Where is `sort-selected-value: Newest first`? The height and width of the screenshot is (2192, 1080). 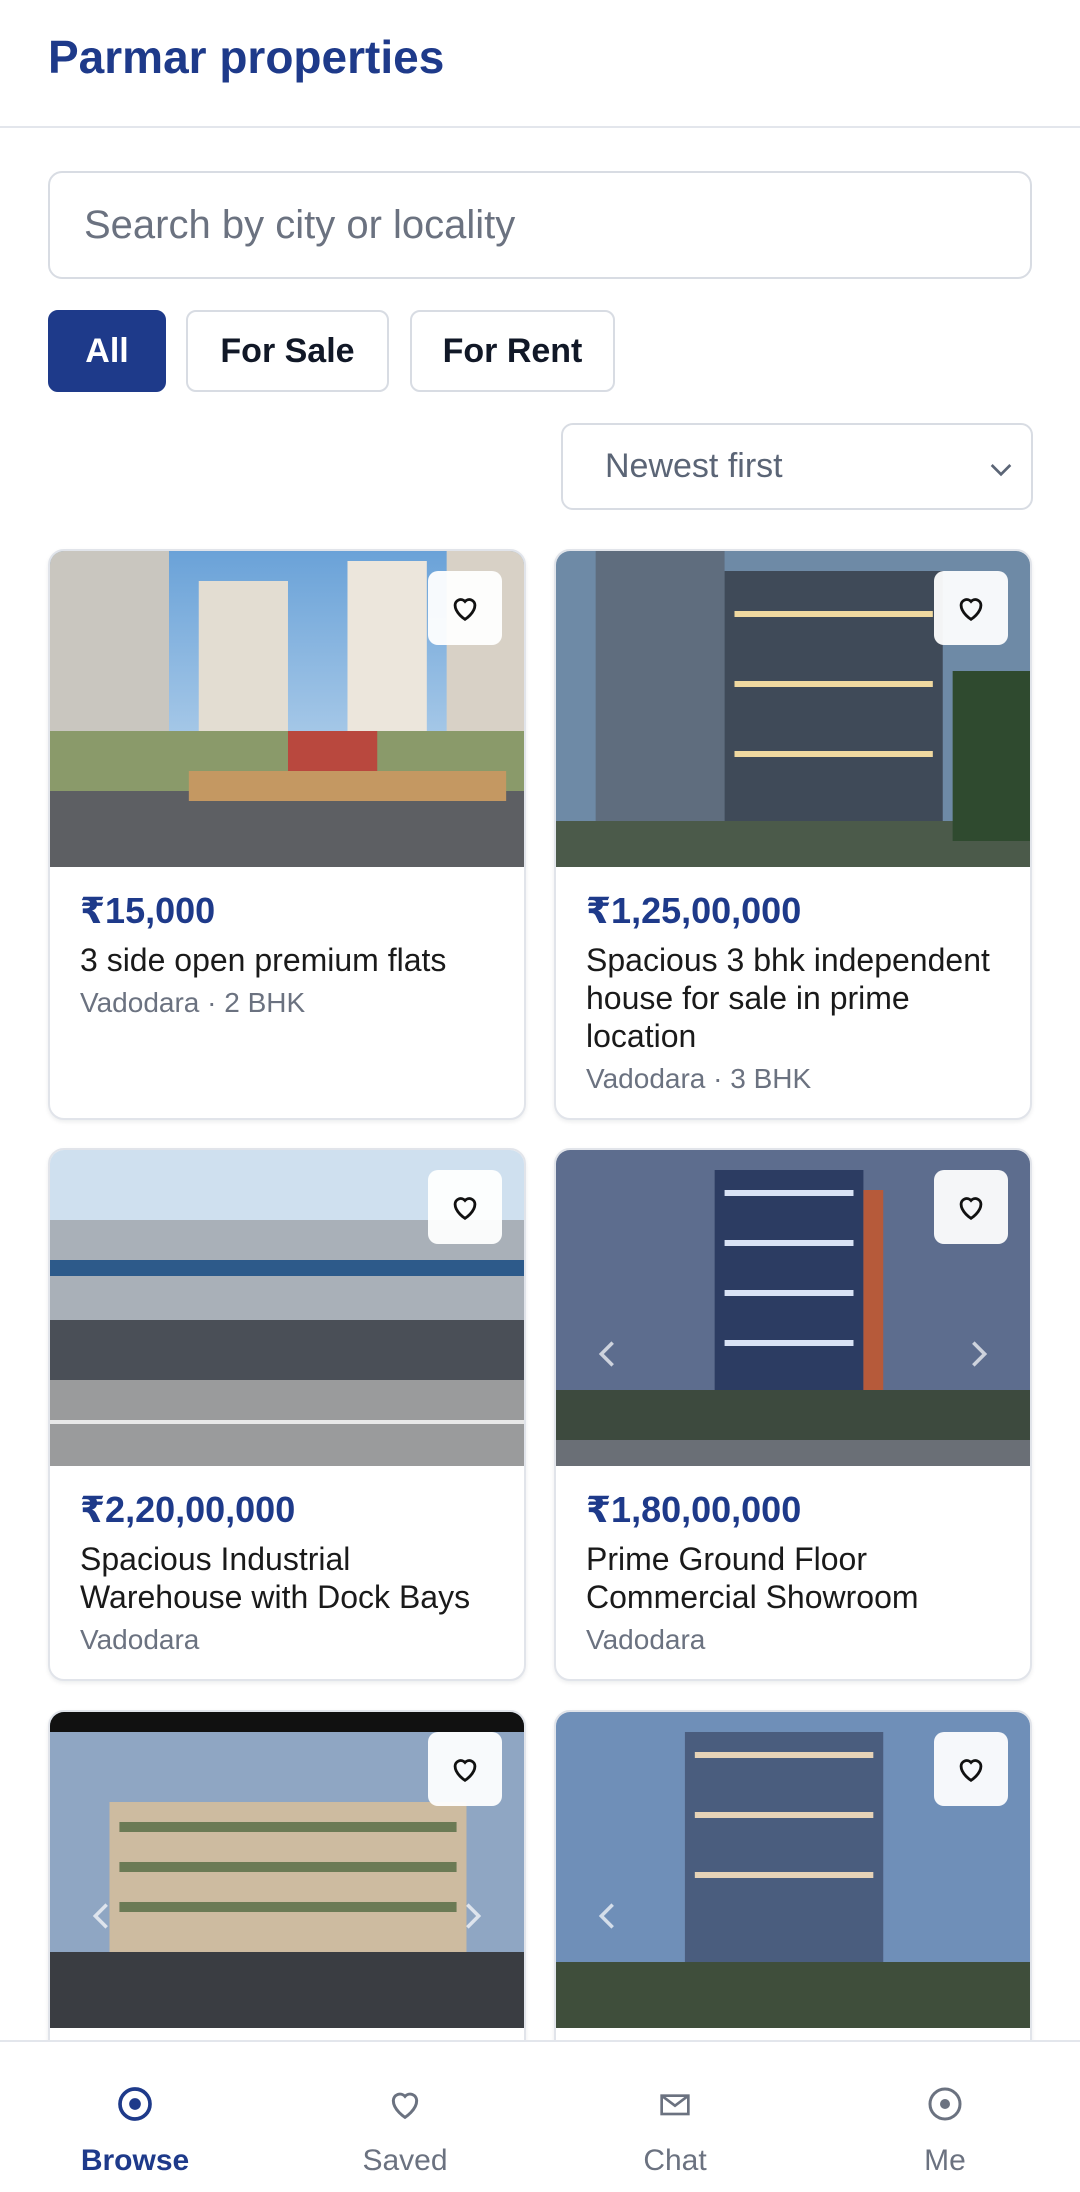
sort-selected-value: Newest first is located at coordinates (694, 466).